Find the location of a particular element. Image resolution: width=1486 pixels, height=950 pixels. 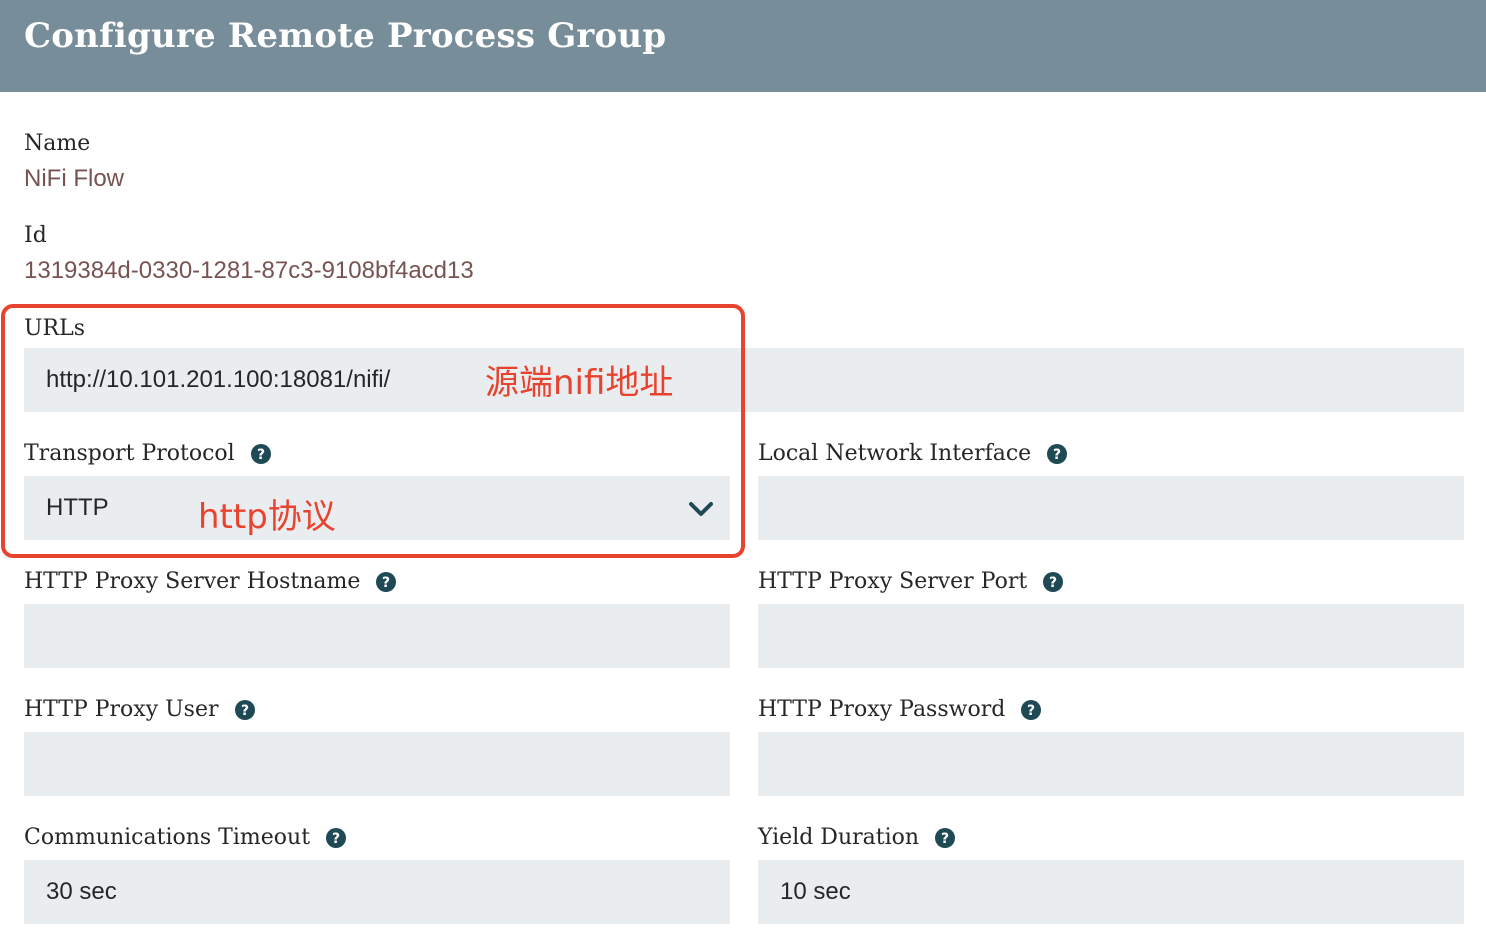

id-label: Id is located at coordinates (35, 235).